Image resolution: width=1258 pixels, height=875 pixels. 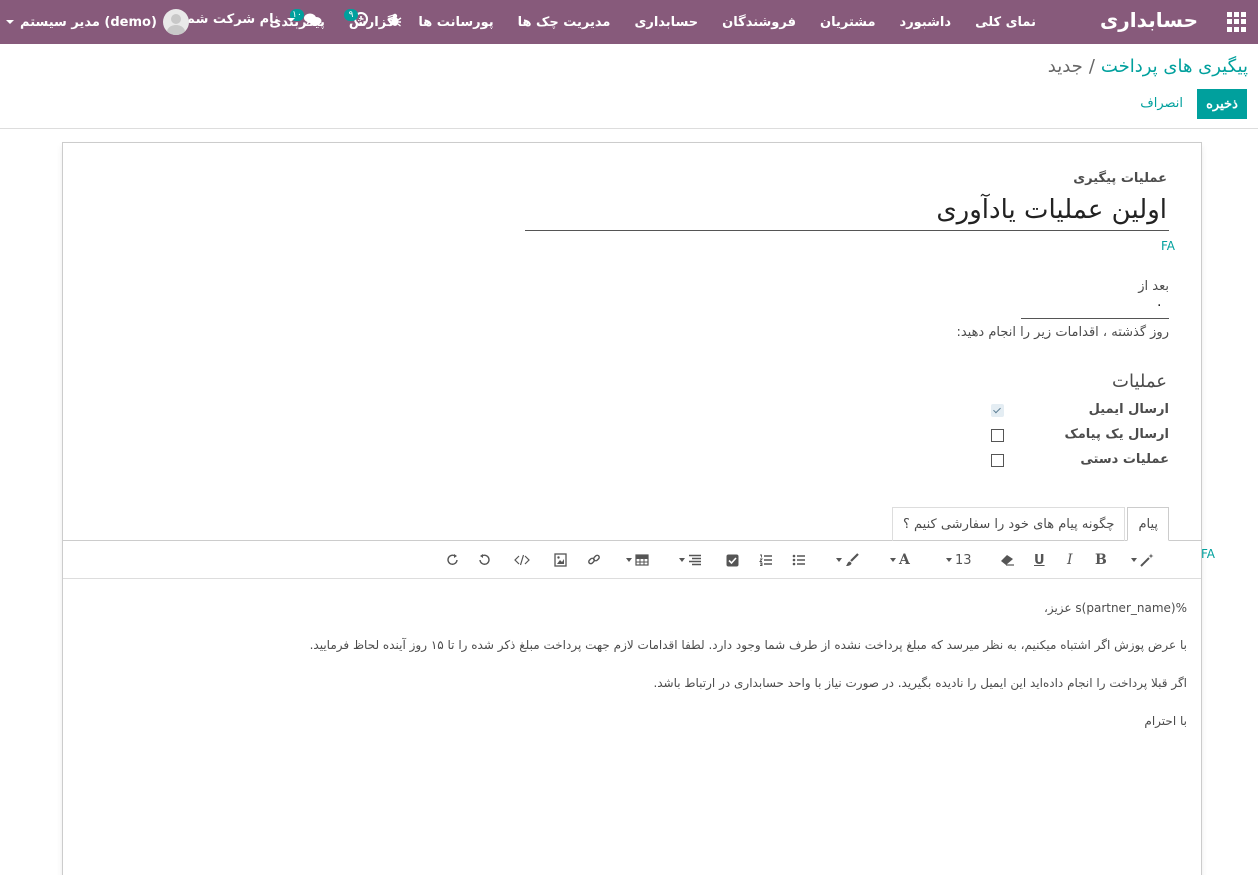 I want to click on bold-letter: B, so click(x=1101, y=560).